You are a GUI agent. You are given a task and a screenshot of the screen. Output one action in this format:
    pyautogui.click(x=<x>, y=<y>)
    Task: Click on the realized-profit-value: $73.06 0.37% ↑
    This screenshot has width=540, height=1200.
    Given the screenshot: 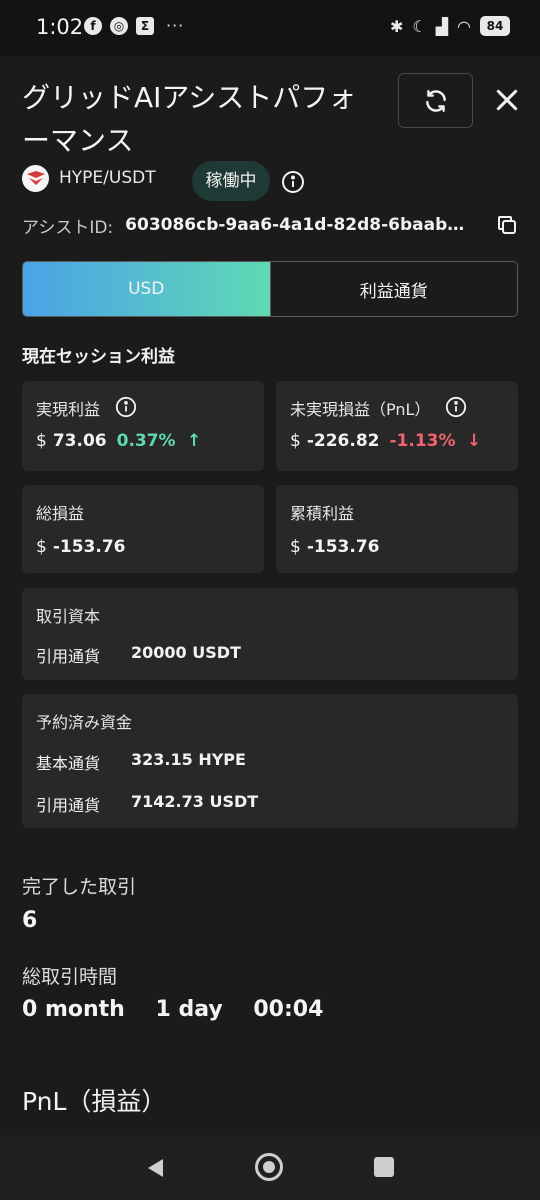 What is the action you would take?
    pyautogui.click(x=119, y=441)
    